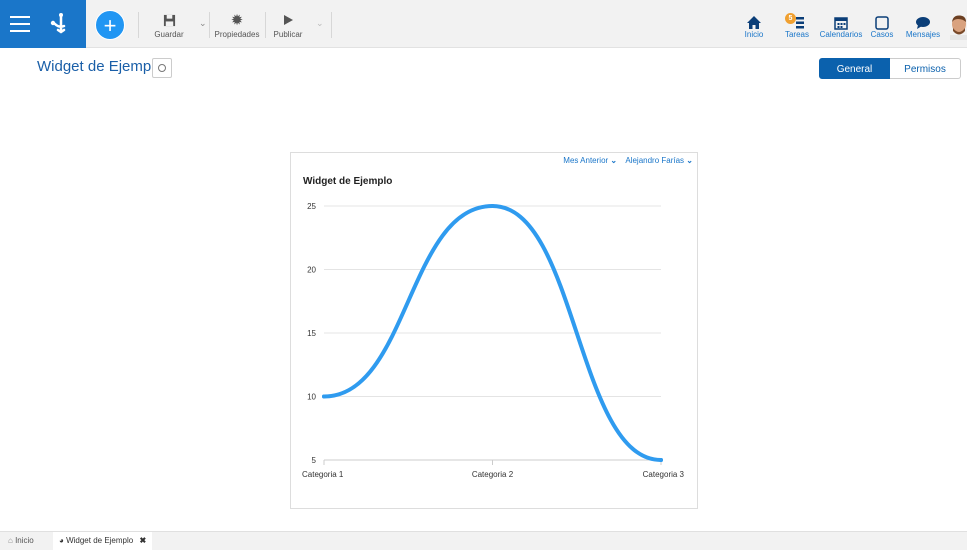 The height and width of the screenshot is (550, 967). Describe the element at coordinates (110, 25) in the screenshot. I see `add-button: +` at that location.